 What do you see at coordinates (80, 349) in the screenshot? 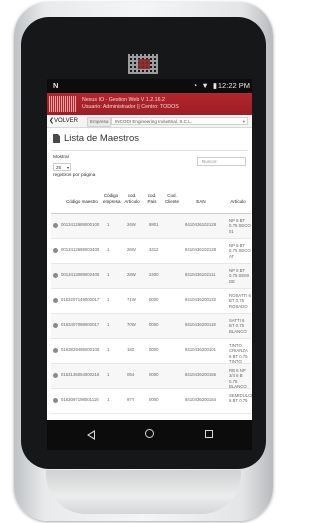
I see `cell-codigo: 0163829489000100` at bounding box center [80, 349].